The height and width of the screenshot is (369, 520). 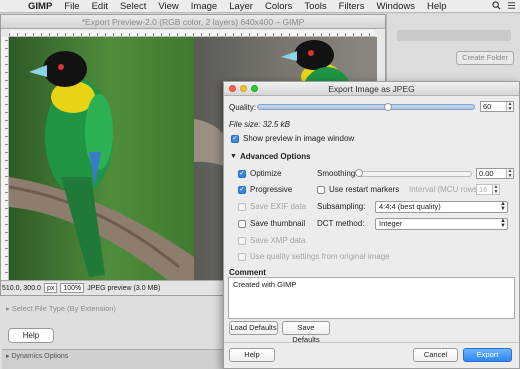 I want to click on horizontal-ruler, so click(x=192, y=33).